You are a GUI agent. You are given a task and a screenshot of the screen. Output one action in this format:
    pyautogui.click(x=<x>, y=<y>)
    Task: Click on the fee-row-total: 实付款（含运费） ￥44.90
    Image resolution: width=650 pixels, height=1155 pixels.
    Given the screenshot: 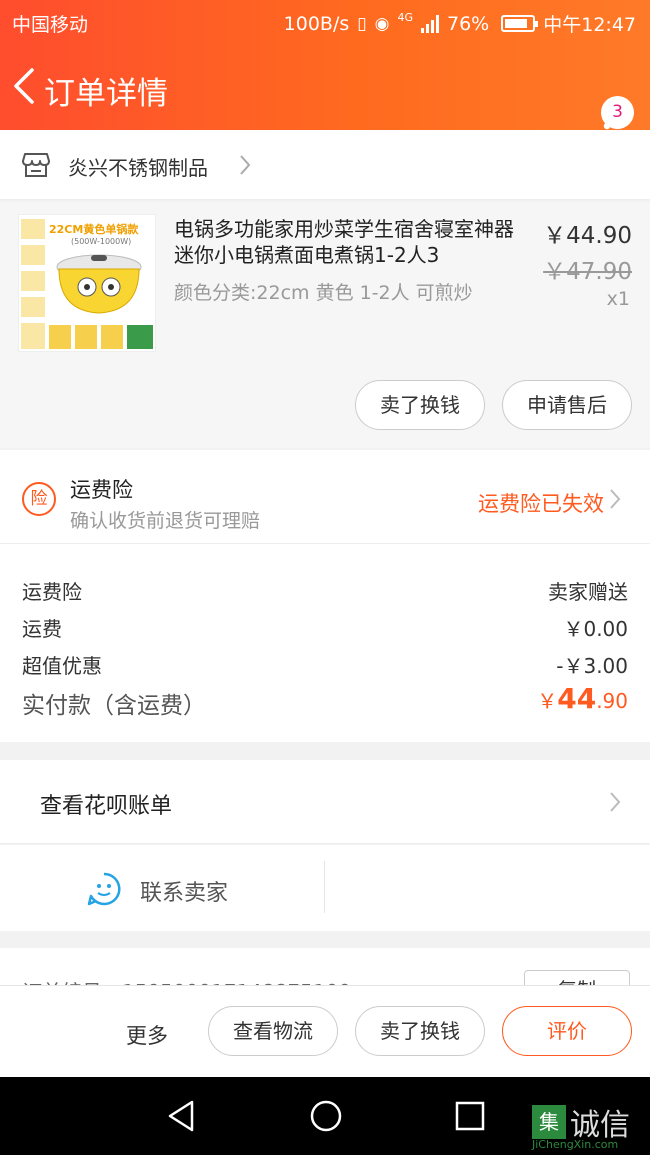 What is the action you would take?
    pyautogui.click(x=325, y=701)
    